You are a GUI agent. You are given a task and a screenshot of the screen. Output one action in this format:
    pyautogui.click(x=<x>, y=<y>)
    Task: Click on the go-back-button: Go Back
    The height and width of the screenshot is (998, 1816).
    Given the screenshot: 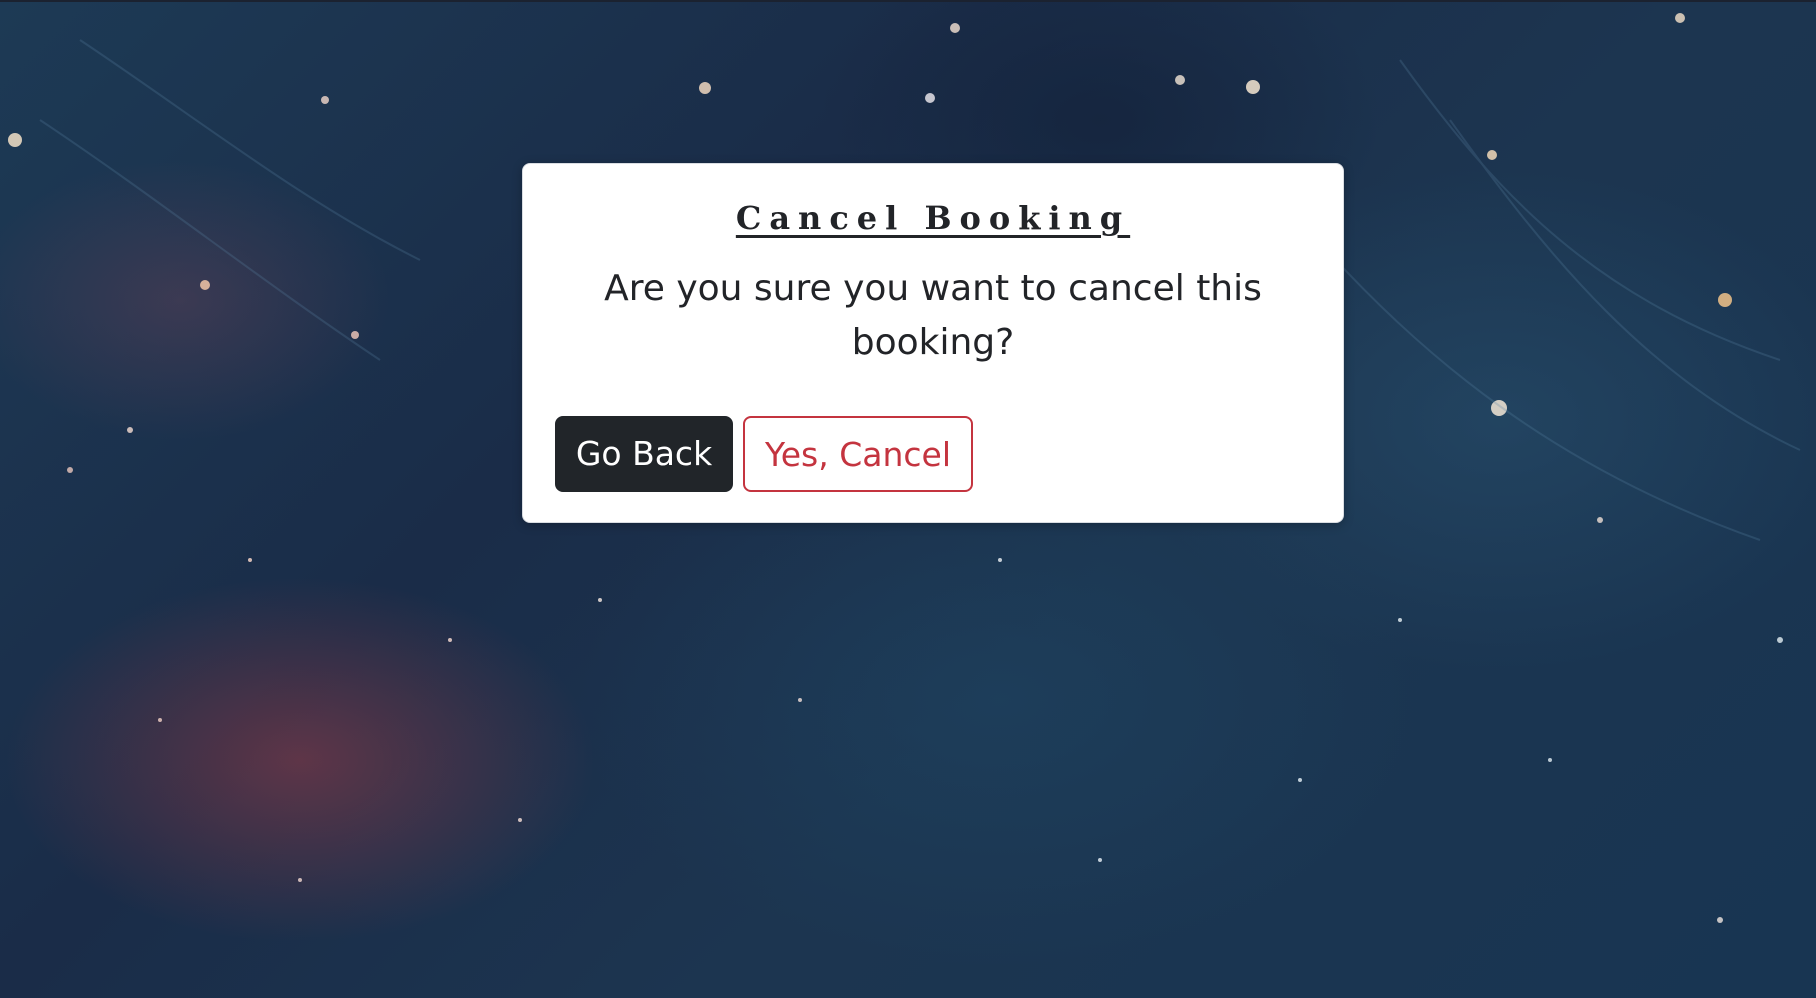 What is the action you would take?
    pyautogui.click(x=644, y=454)
    